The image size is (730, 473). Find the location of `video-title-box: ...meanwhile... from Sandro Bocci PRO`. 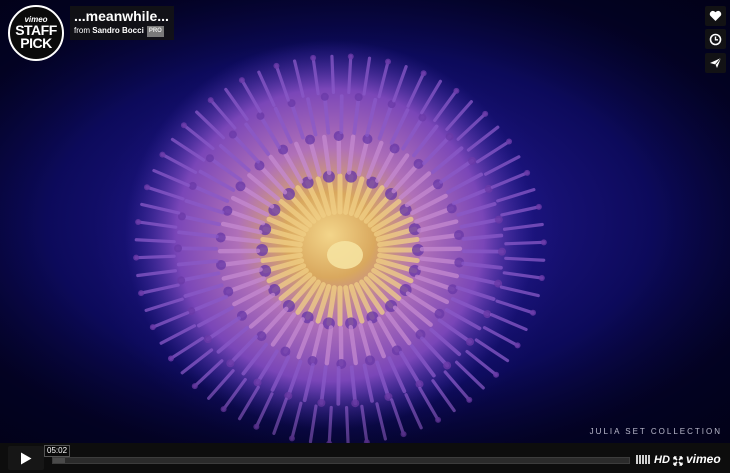

video-title-box: ...meanwhile... from Sandro Bocci PRO is located at coordinates (122, 23).